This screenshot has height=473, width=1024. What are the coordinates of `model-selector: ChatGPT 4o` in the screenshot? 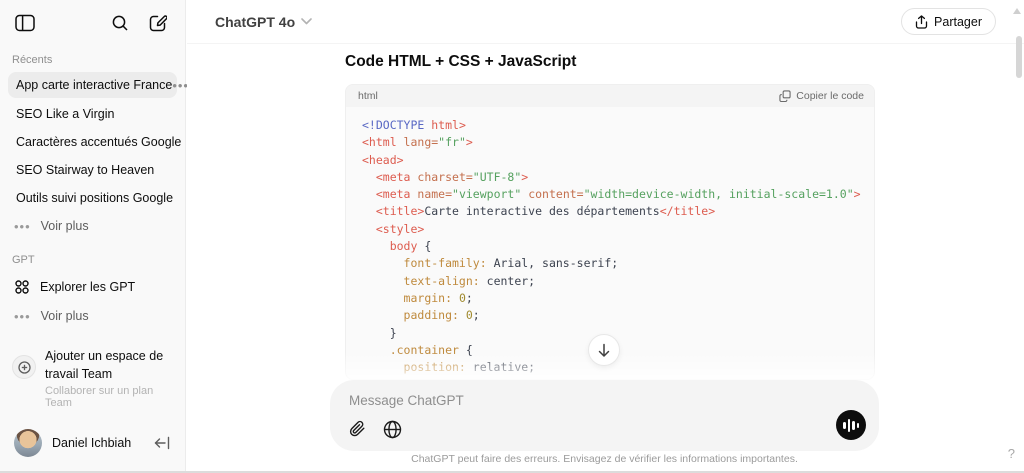 It's located at (263, 22).